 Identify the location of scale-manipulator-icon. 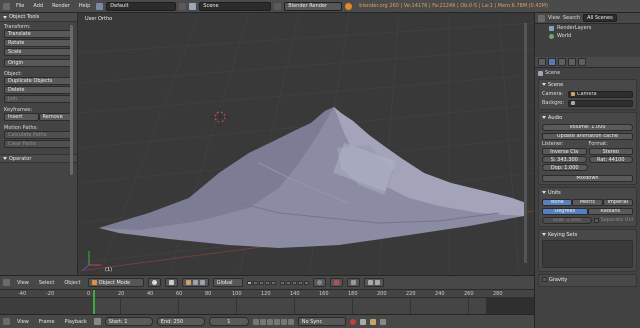
(202, 282).